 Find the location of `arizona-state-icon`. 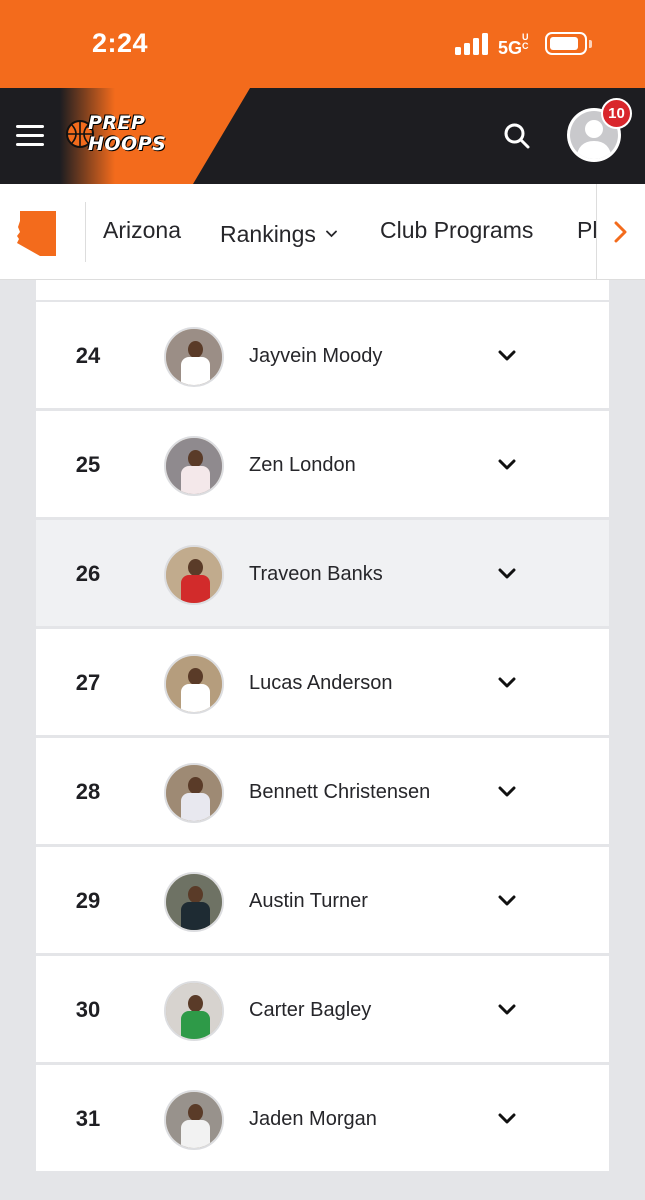

arizona-state-icon is located at coordinates (37, 233).